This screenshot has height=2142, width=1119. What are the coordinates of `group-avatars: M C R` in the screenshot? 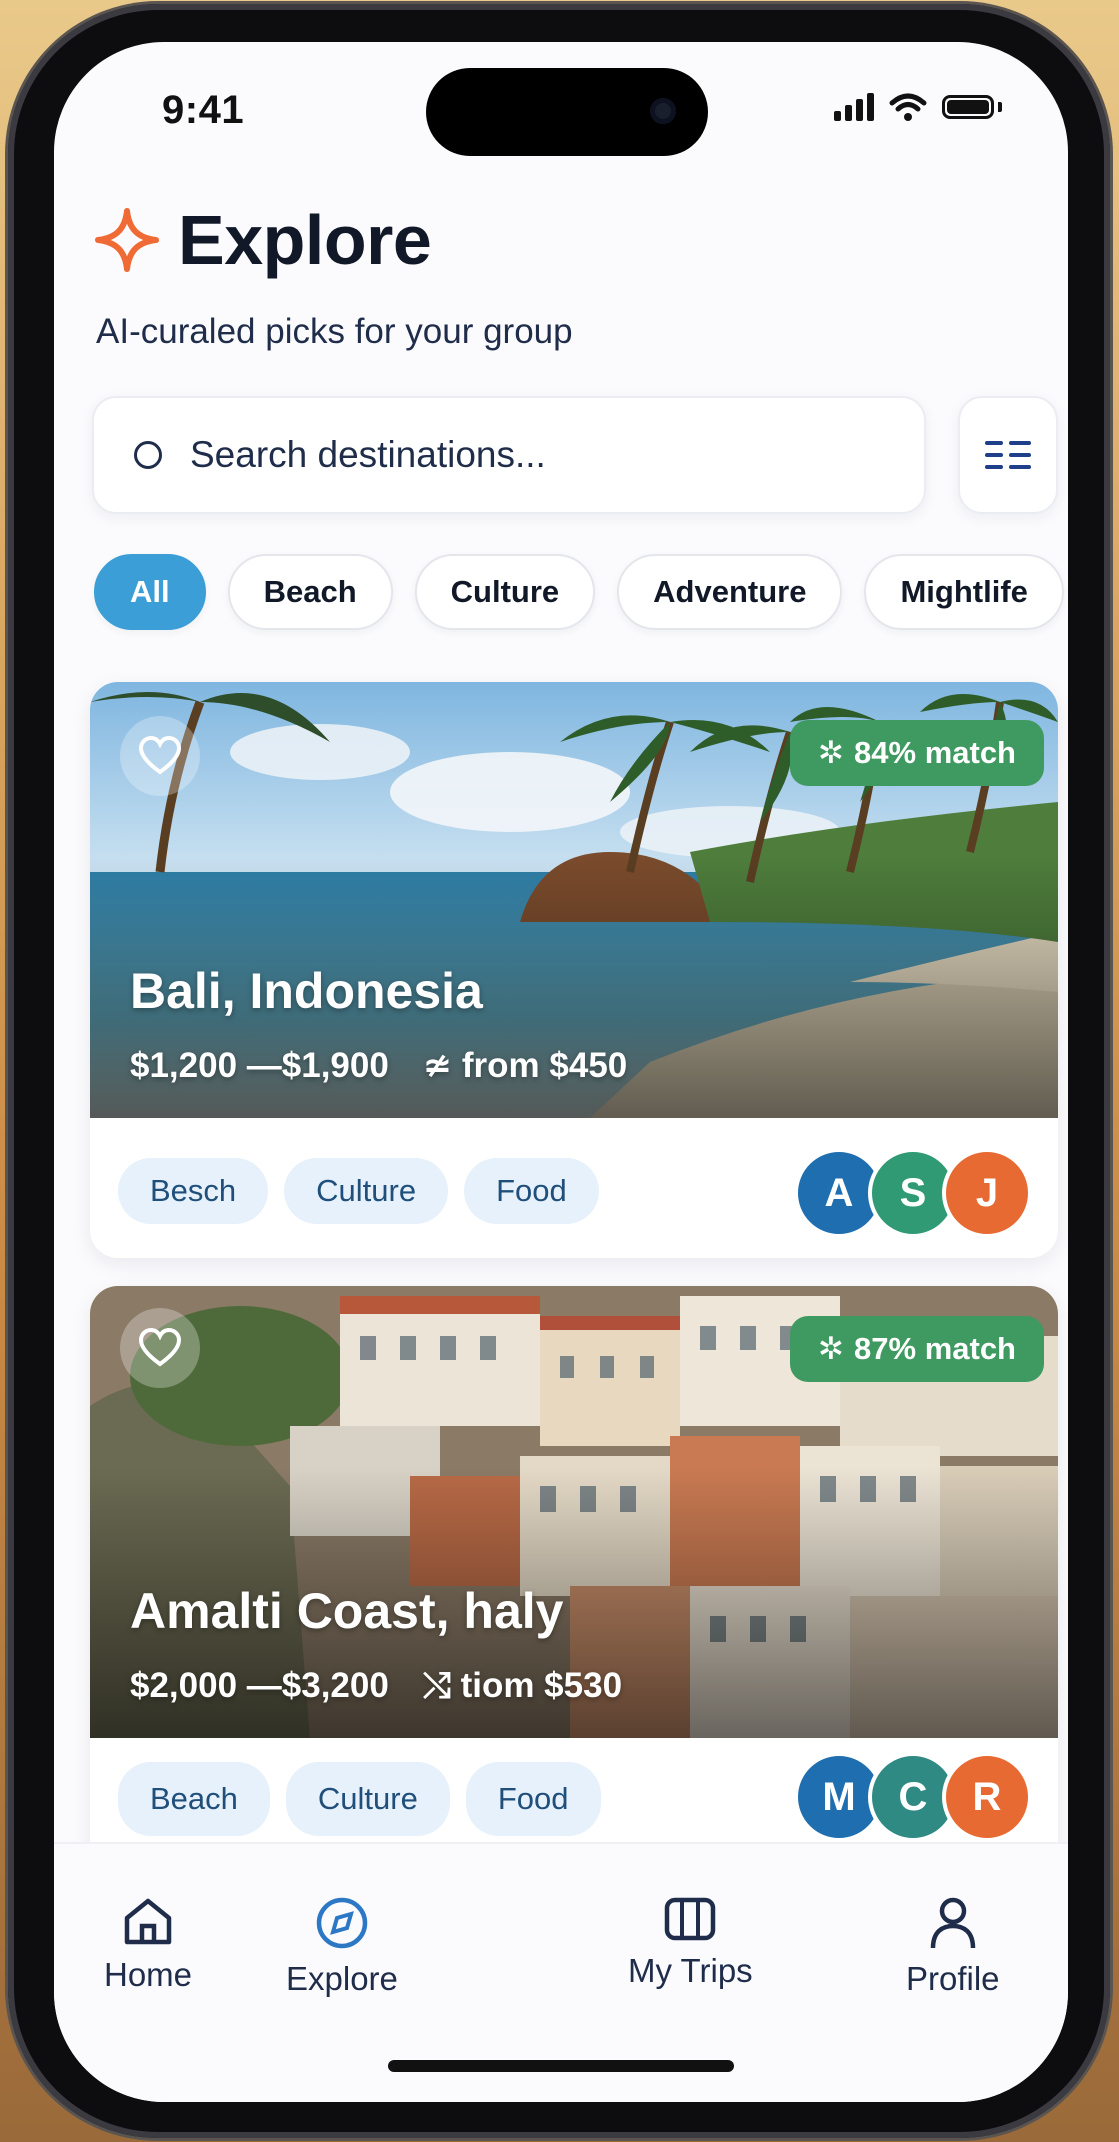 It's located at (913, 1797).